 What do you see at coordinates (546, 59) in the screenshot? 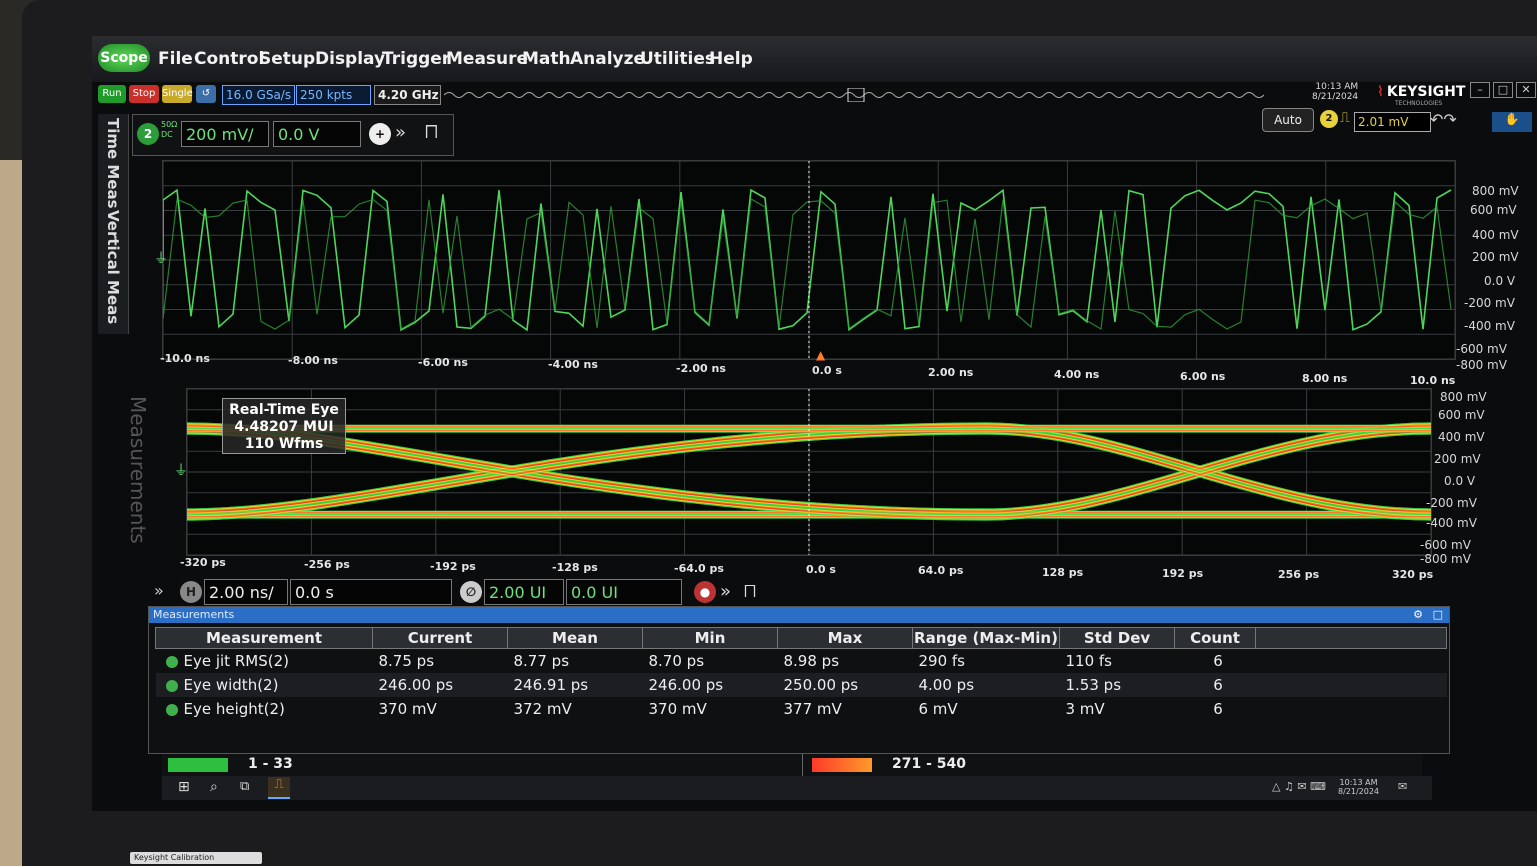
I see `menu-math: Math` at bounding box center [546, 59].